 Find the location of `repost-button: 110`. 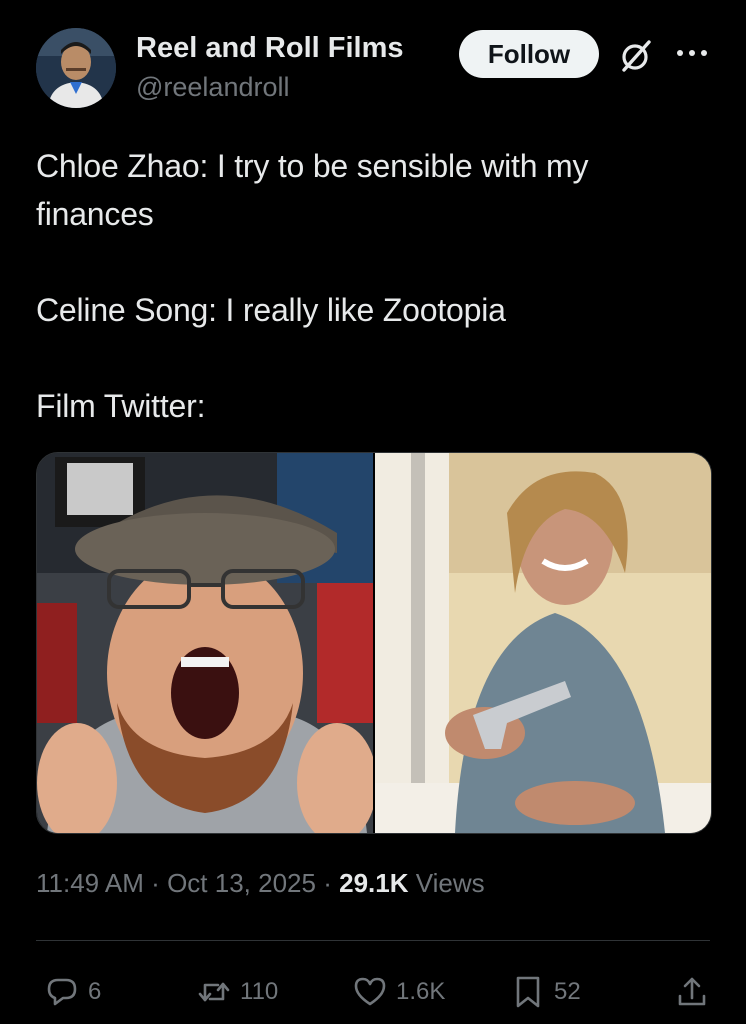

repost-button: 110 is located at coordinates (237, 992).